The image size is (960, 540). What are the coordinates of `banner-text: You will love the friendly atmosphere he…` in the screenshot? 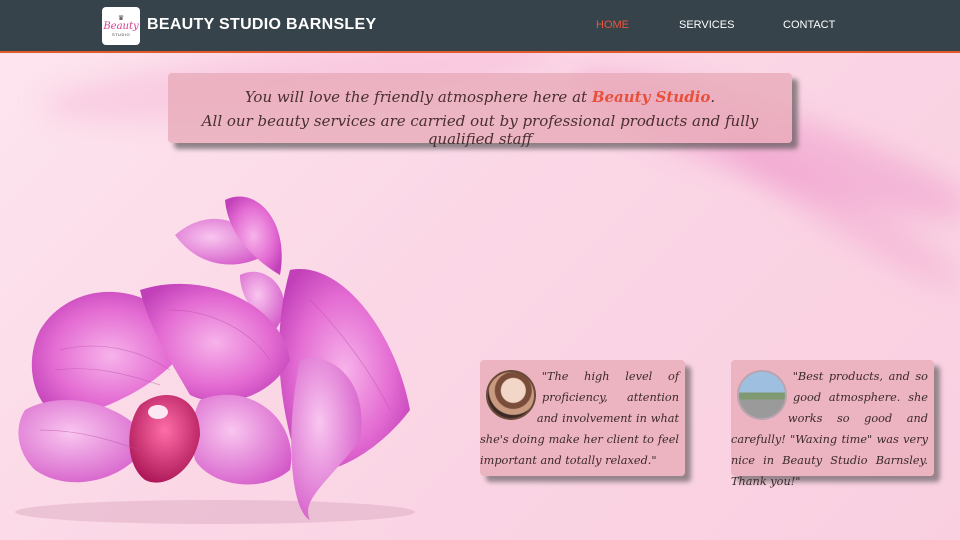 It's located at (418, 97).